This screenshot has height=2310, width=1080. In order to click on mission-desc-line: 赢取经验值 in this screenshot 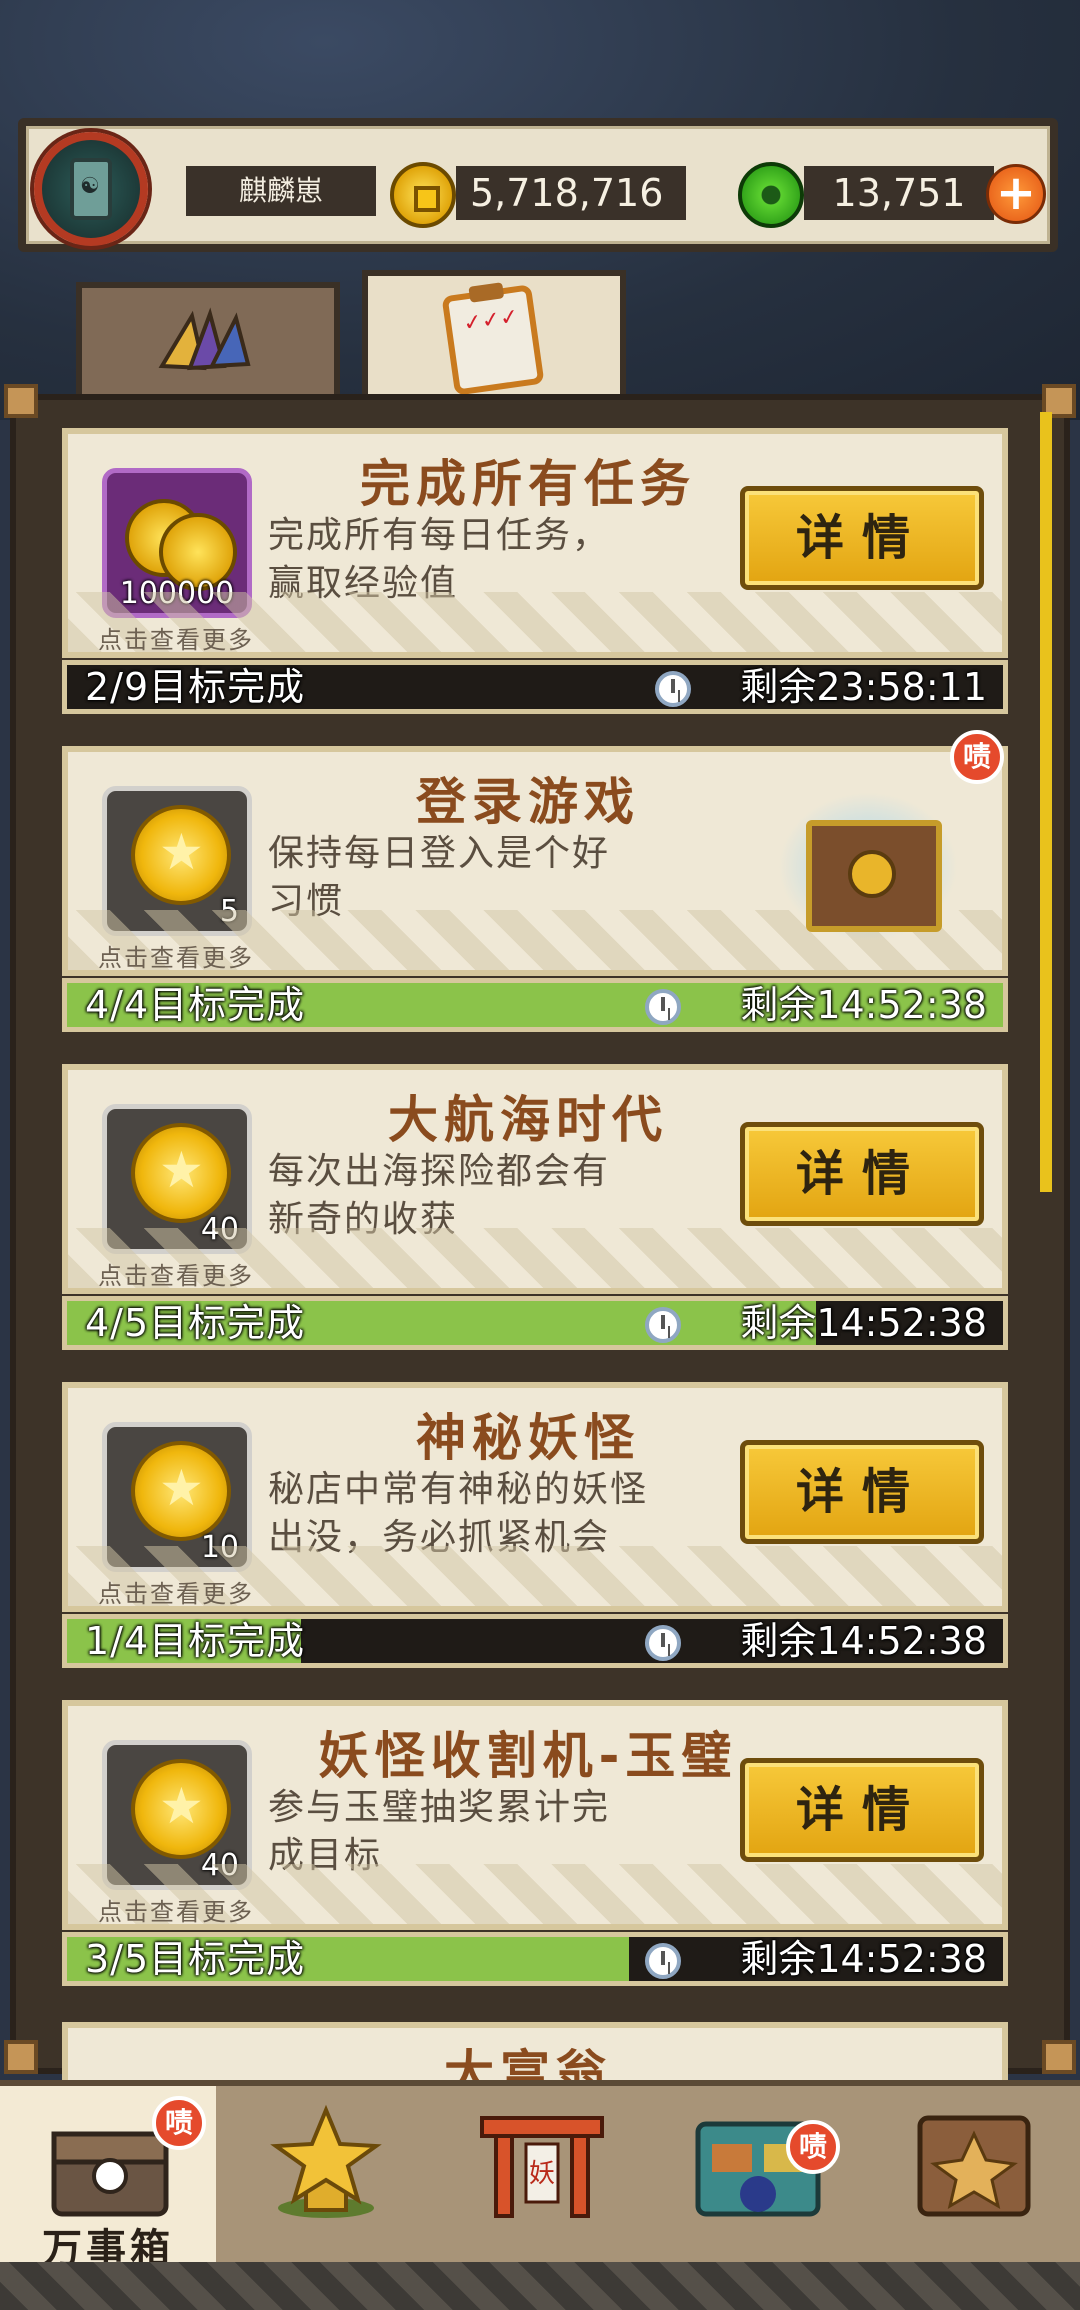, I will do `click(363, 583)`.